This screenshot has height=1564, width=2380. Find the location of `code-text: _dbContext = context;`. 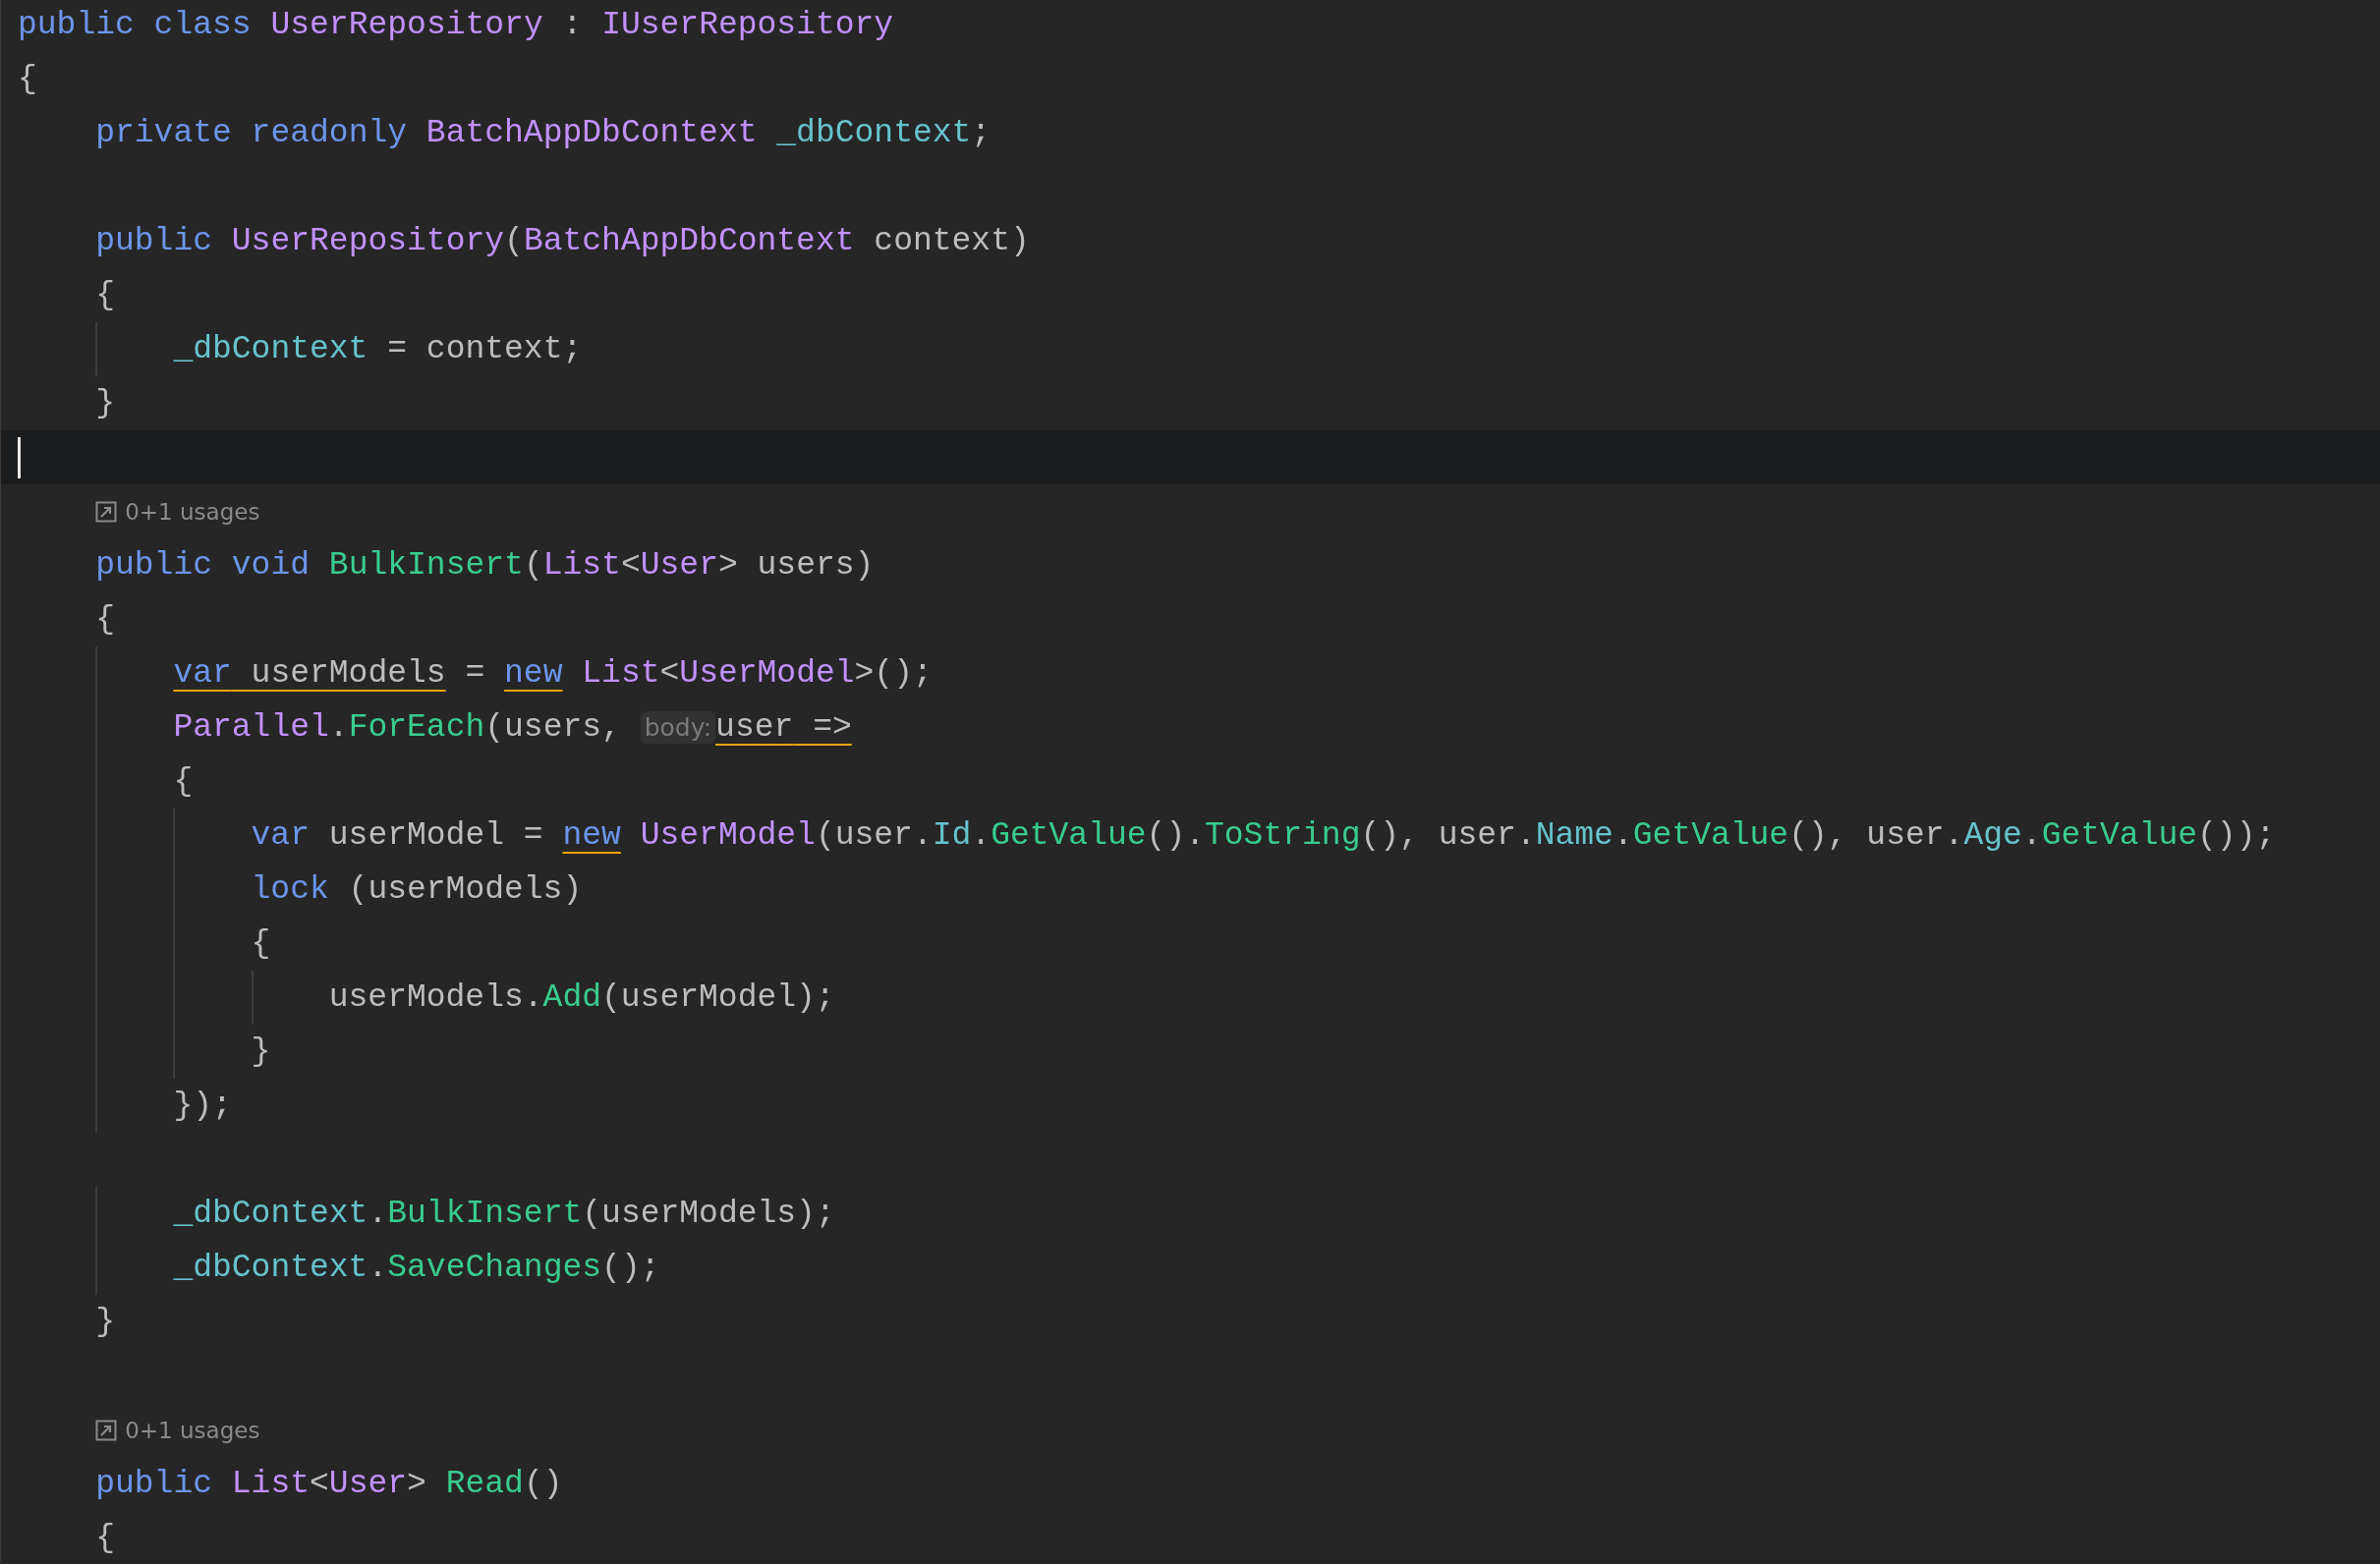

code-text: _dbContext = context; is located at coordinates (378, 349).